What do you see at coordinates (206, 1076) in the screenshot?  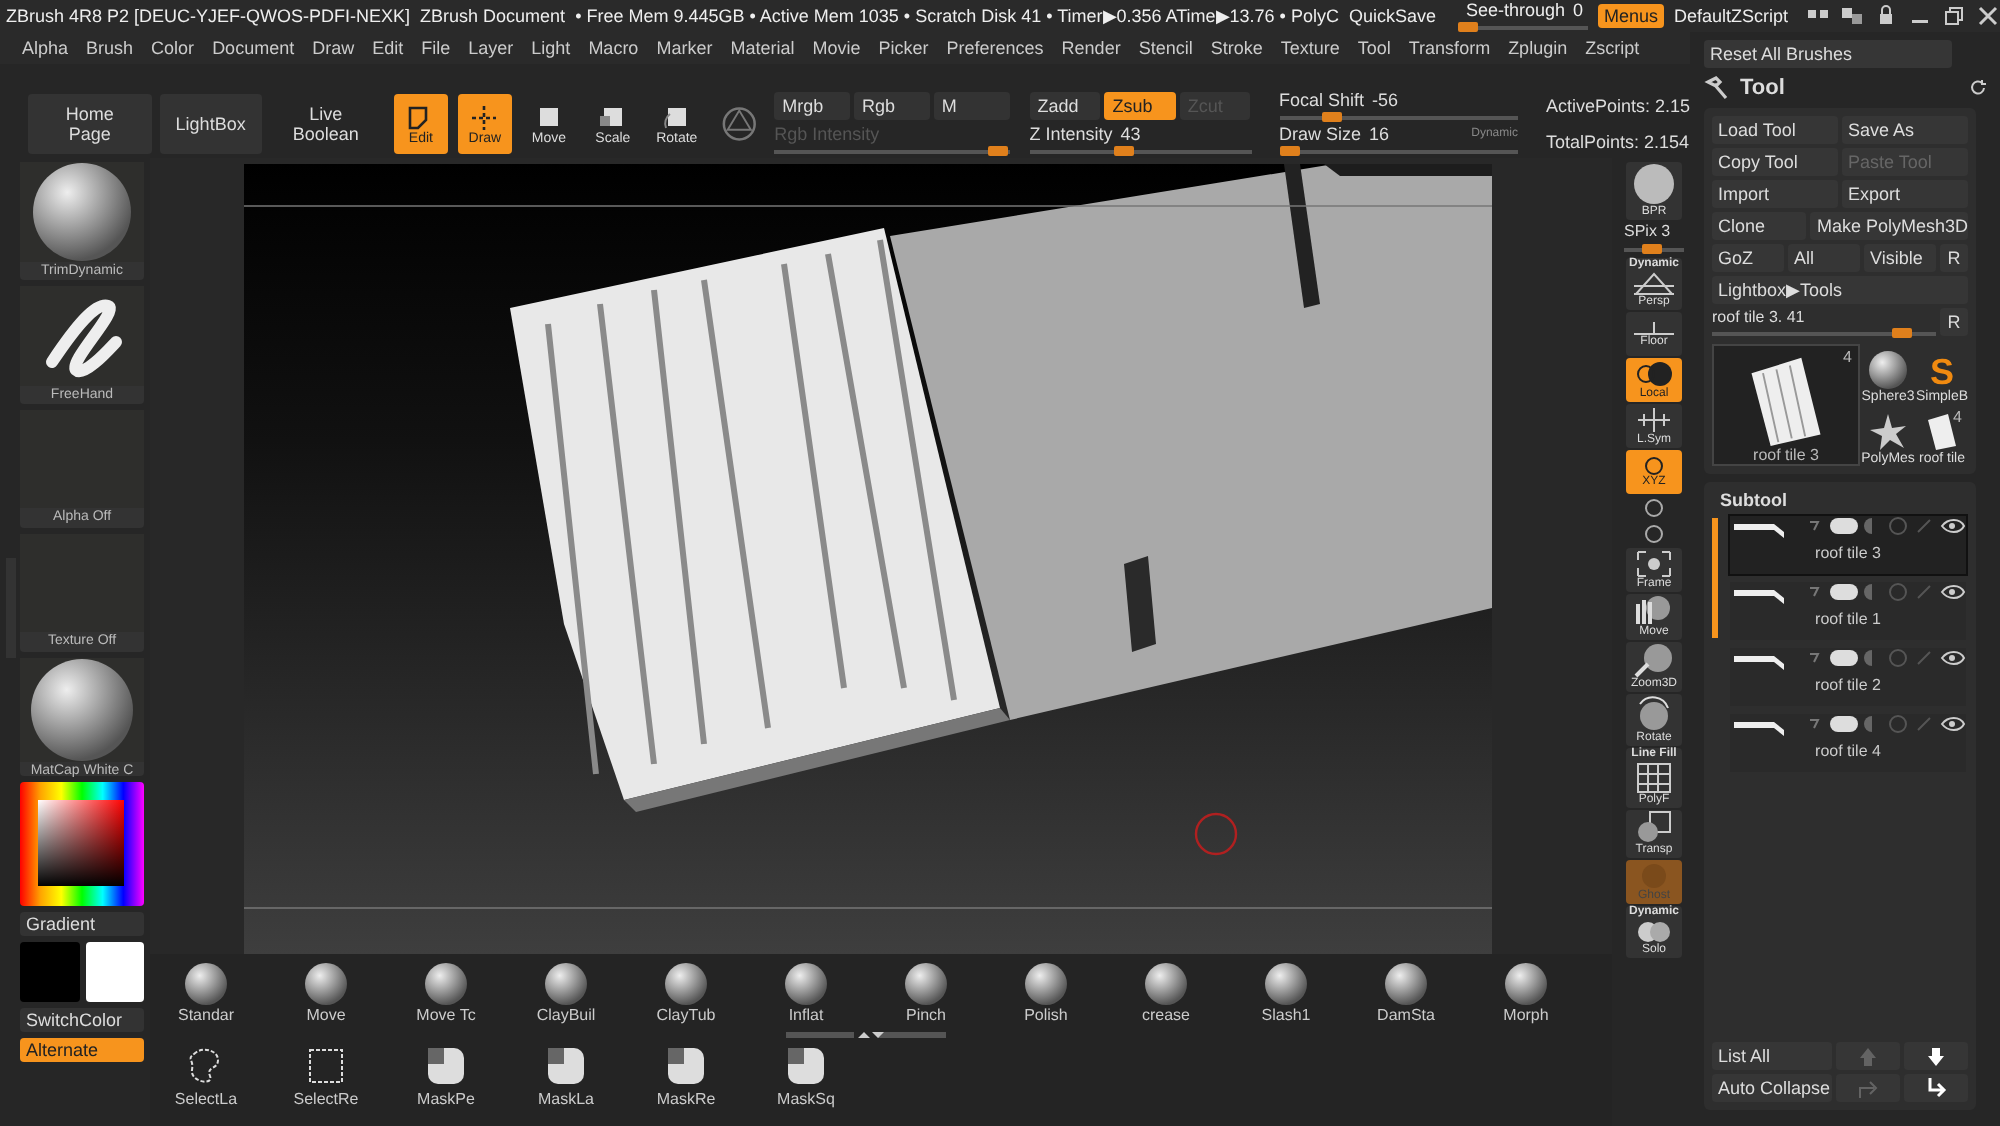 I see `selection-brush-button: SelectLa` at bounding box center [206, 1076].